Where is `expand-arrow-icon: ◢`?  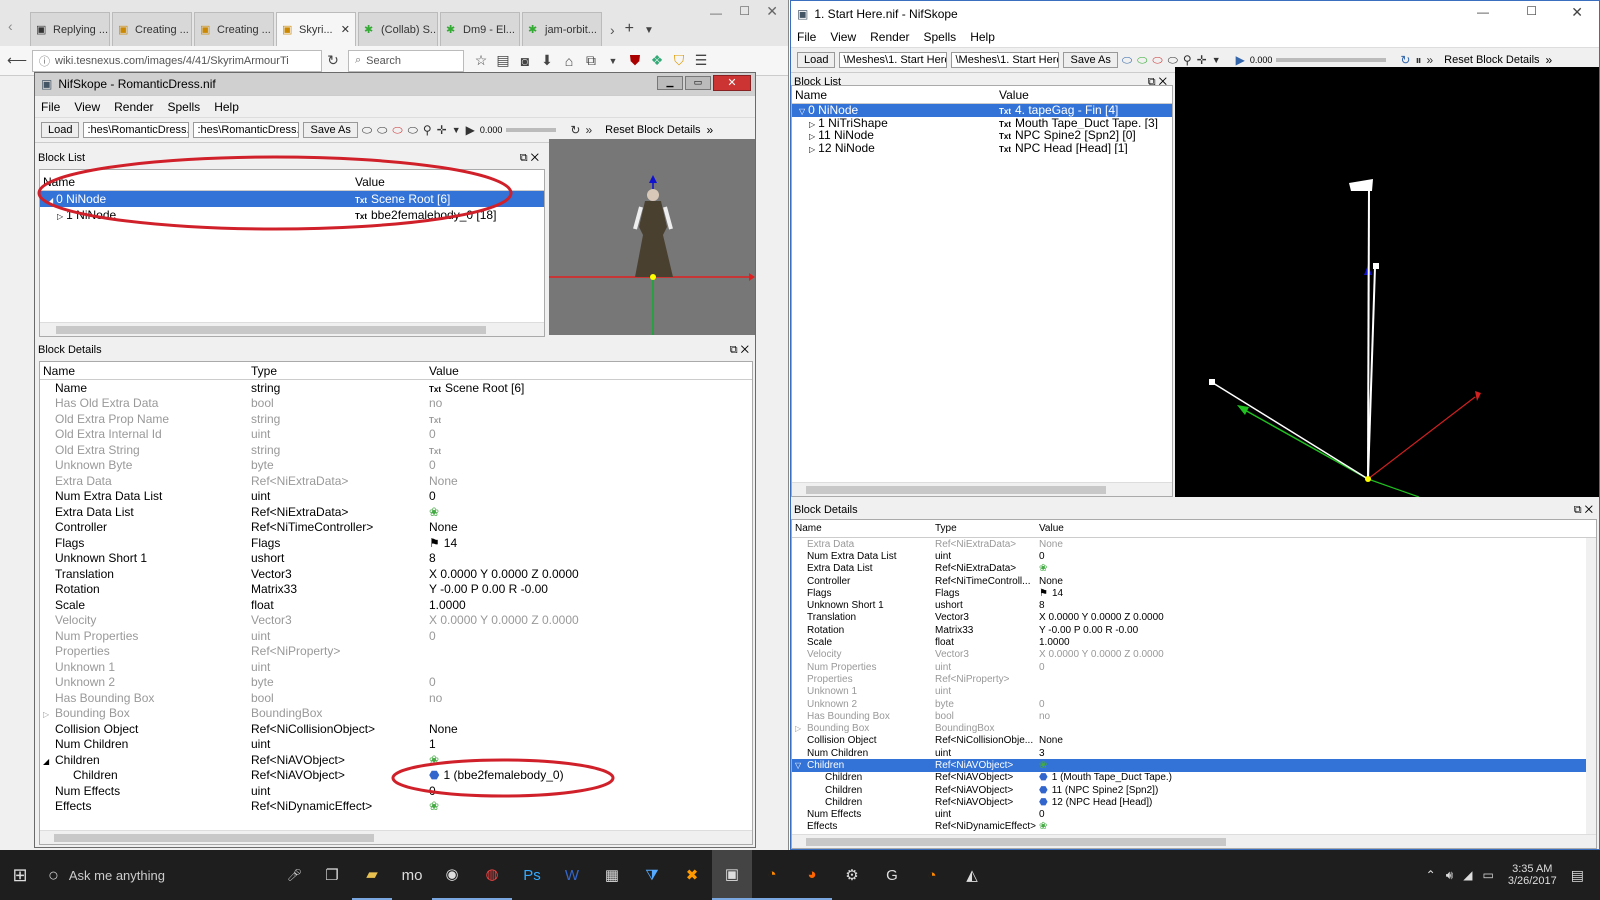
expand-arrow-icon: ◢ is located at coordinates (50, 200).